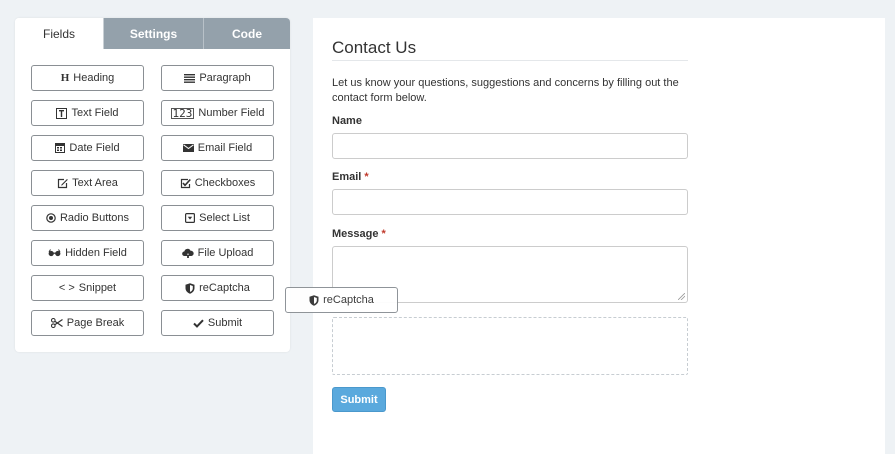 The image size is (895, 454). What do you see at coordinates (95, 183) in the screenshot?
I see `field-label: Text Area` at bounding box center [95, 183].